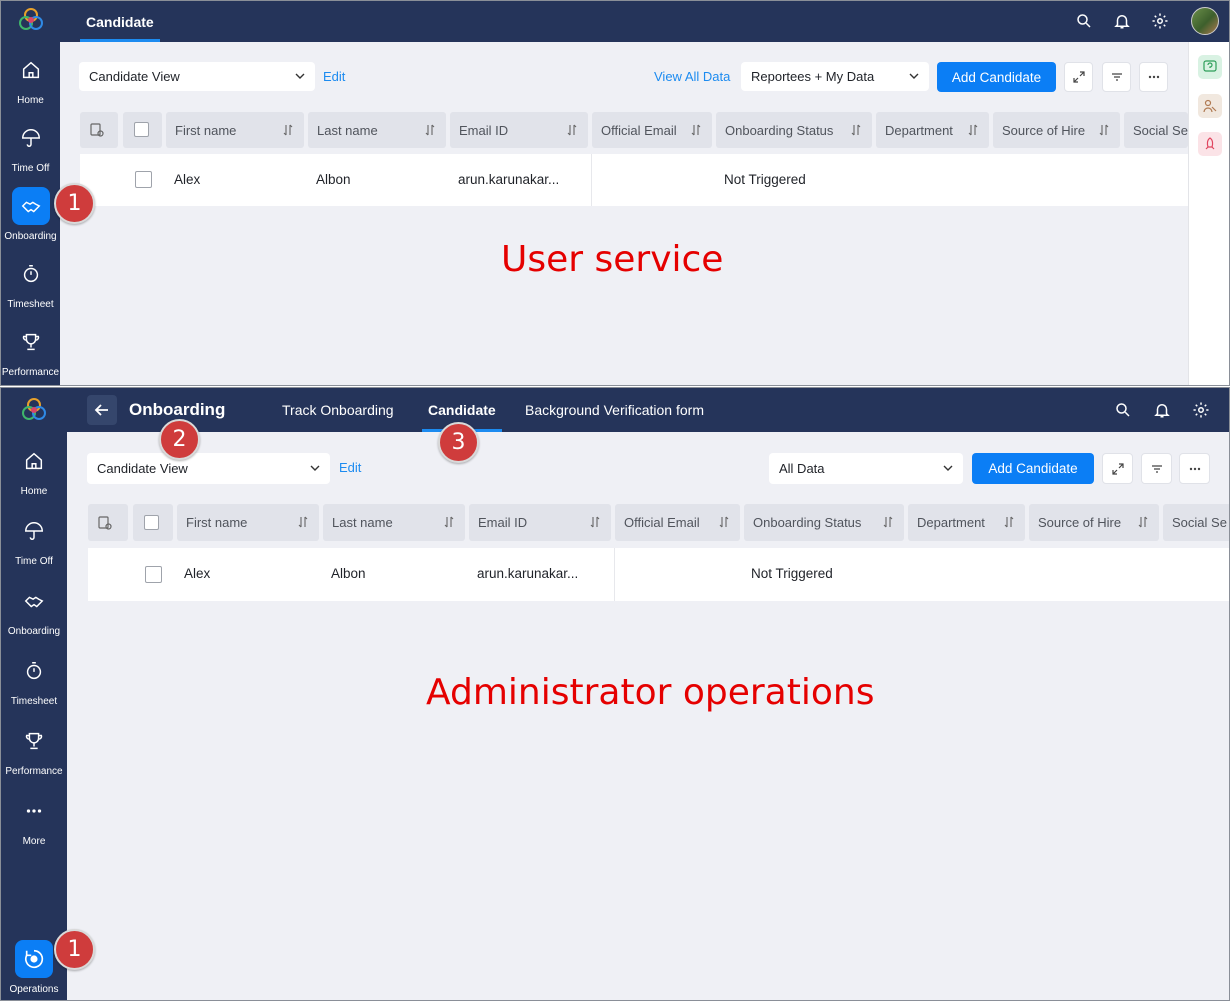  Describe the element at coordinates (120, 21) in the screenshot. I see `tab-candidate: Candidate` at that location.